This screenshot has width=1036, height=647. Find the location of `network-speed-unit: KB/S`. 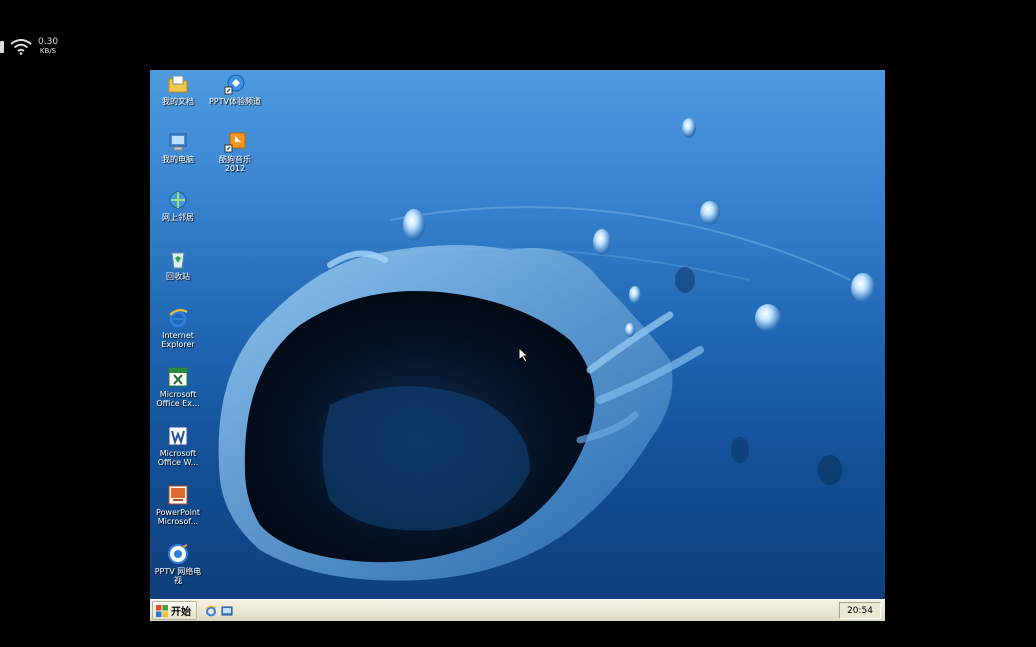

network-speed-unit: KB/S is located at coordinates (48, 51).